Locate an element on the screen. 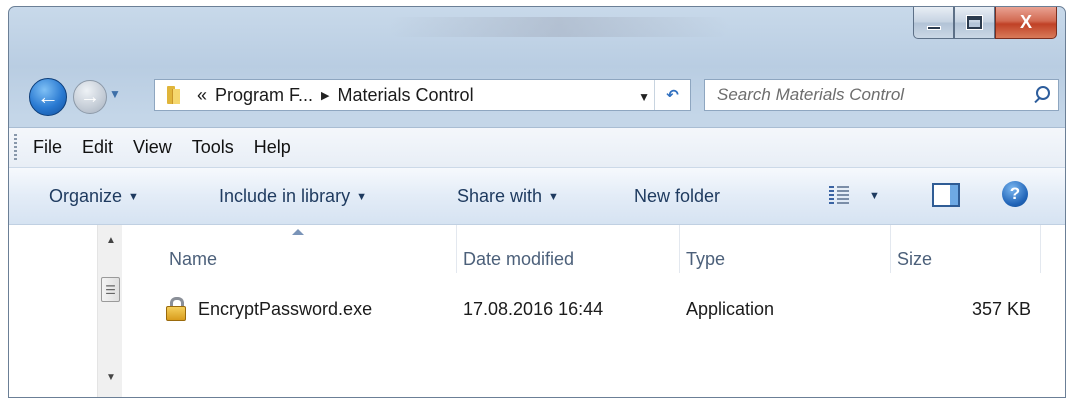 This screenshot has width=1071, height=401. minimize-button is located at coordinates (933, 23).